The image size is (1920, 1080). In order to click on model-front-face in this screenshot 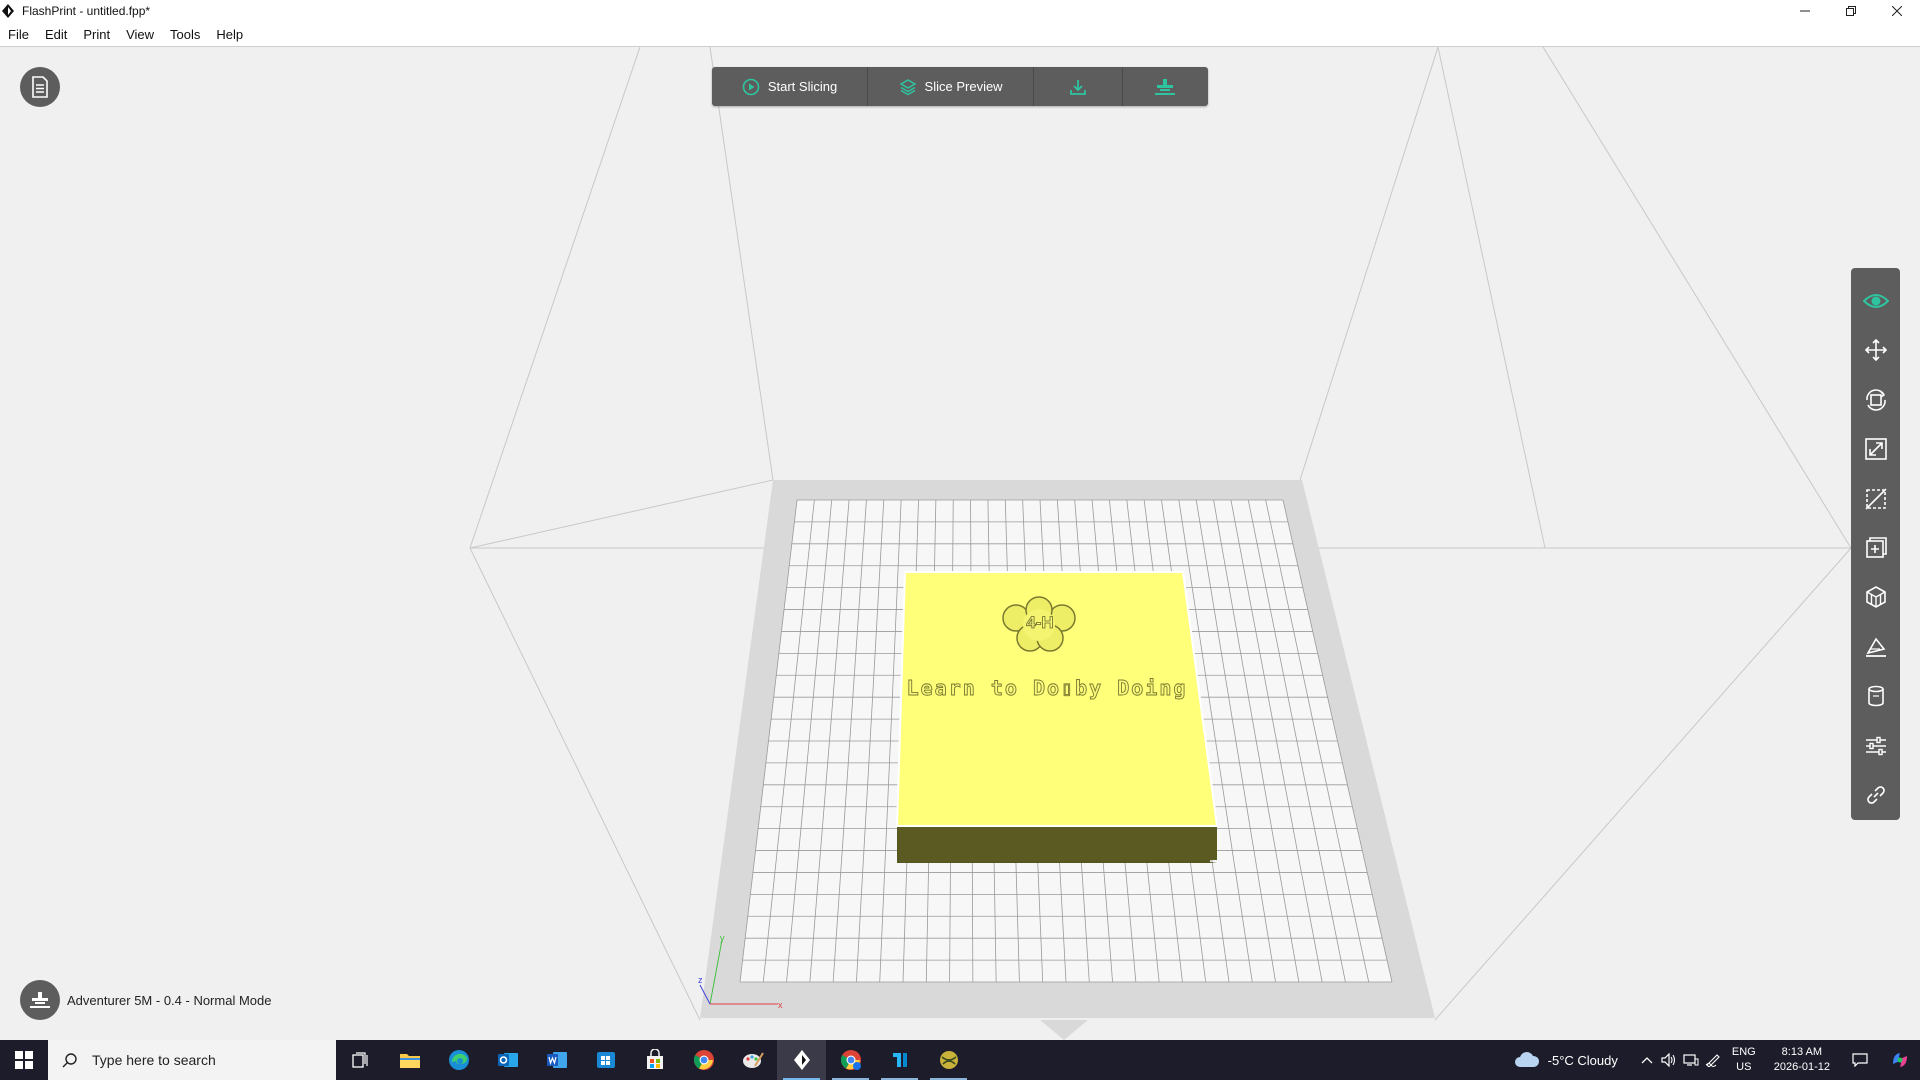, I will do `click(1057, 844)`.